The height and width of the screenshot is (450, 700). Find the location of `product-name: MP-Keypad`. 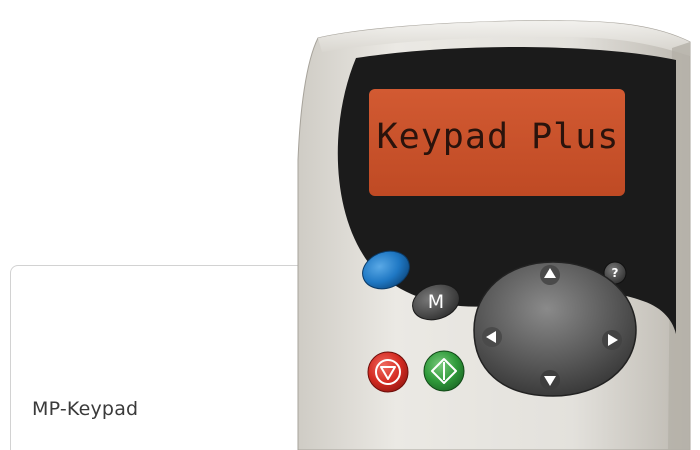

product-name: MP-Keypad is located at coordinates (85, 409).